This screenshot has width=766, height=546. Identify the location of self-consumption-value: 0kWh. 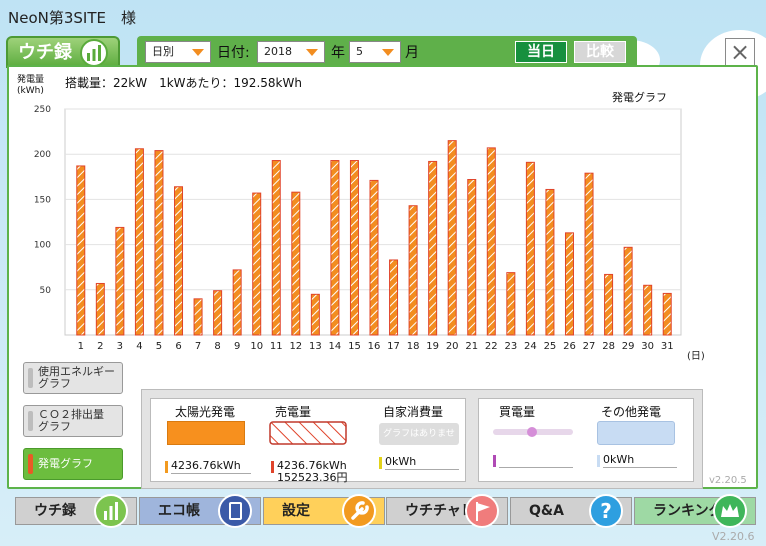
(401, 461).